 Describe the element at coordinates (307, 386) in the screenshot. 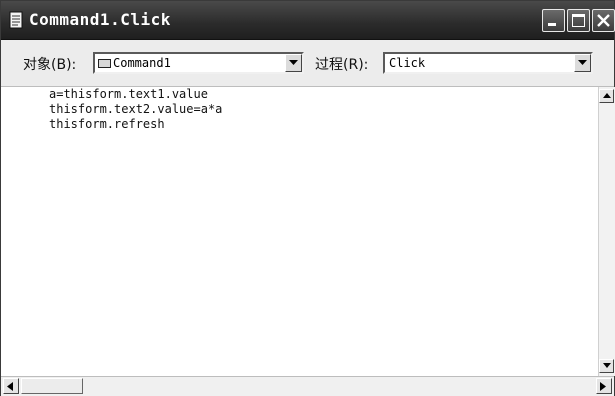

I see `horizontal-scrollbar` at that location.